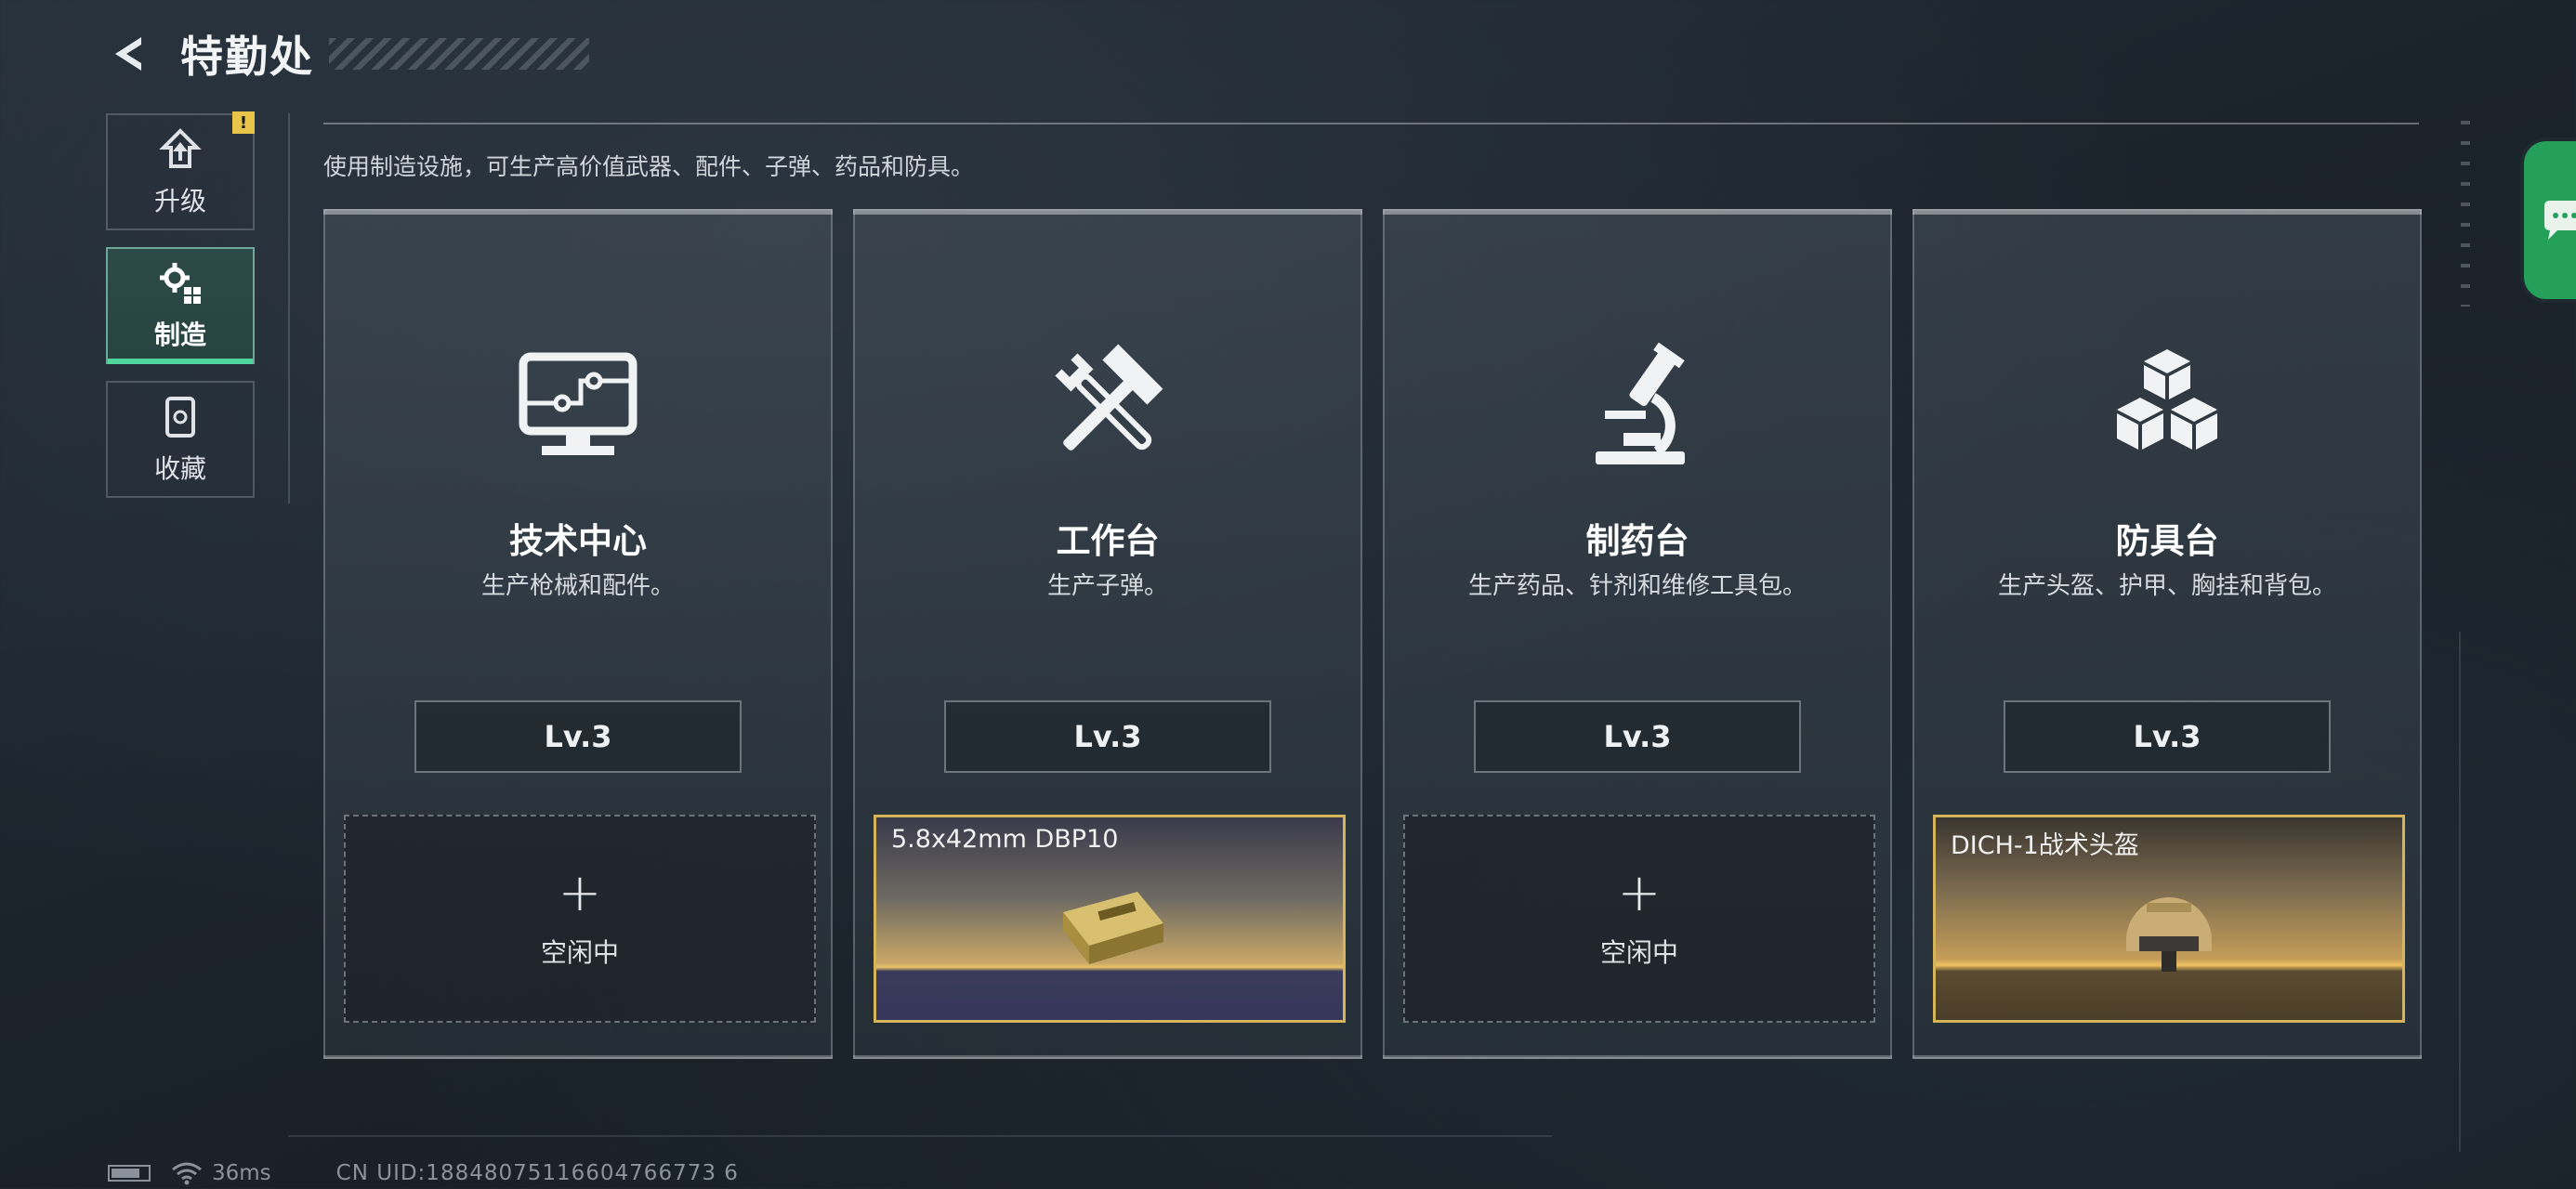  Describe the element at coordinates (649, 166) in the screenshot. I see `page-description: 使用制造设施，可生产高价值武器、配件、子弹、药品和防具。` at that location.